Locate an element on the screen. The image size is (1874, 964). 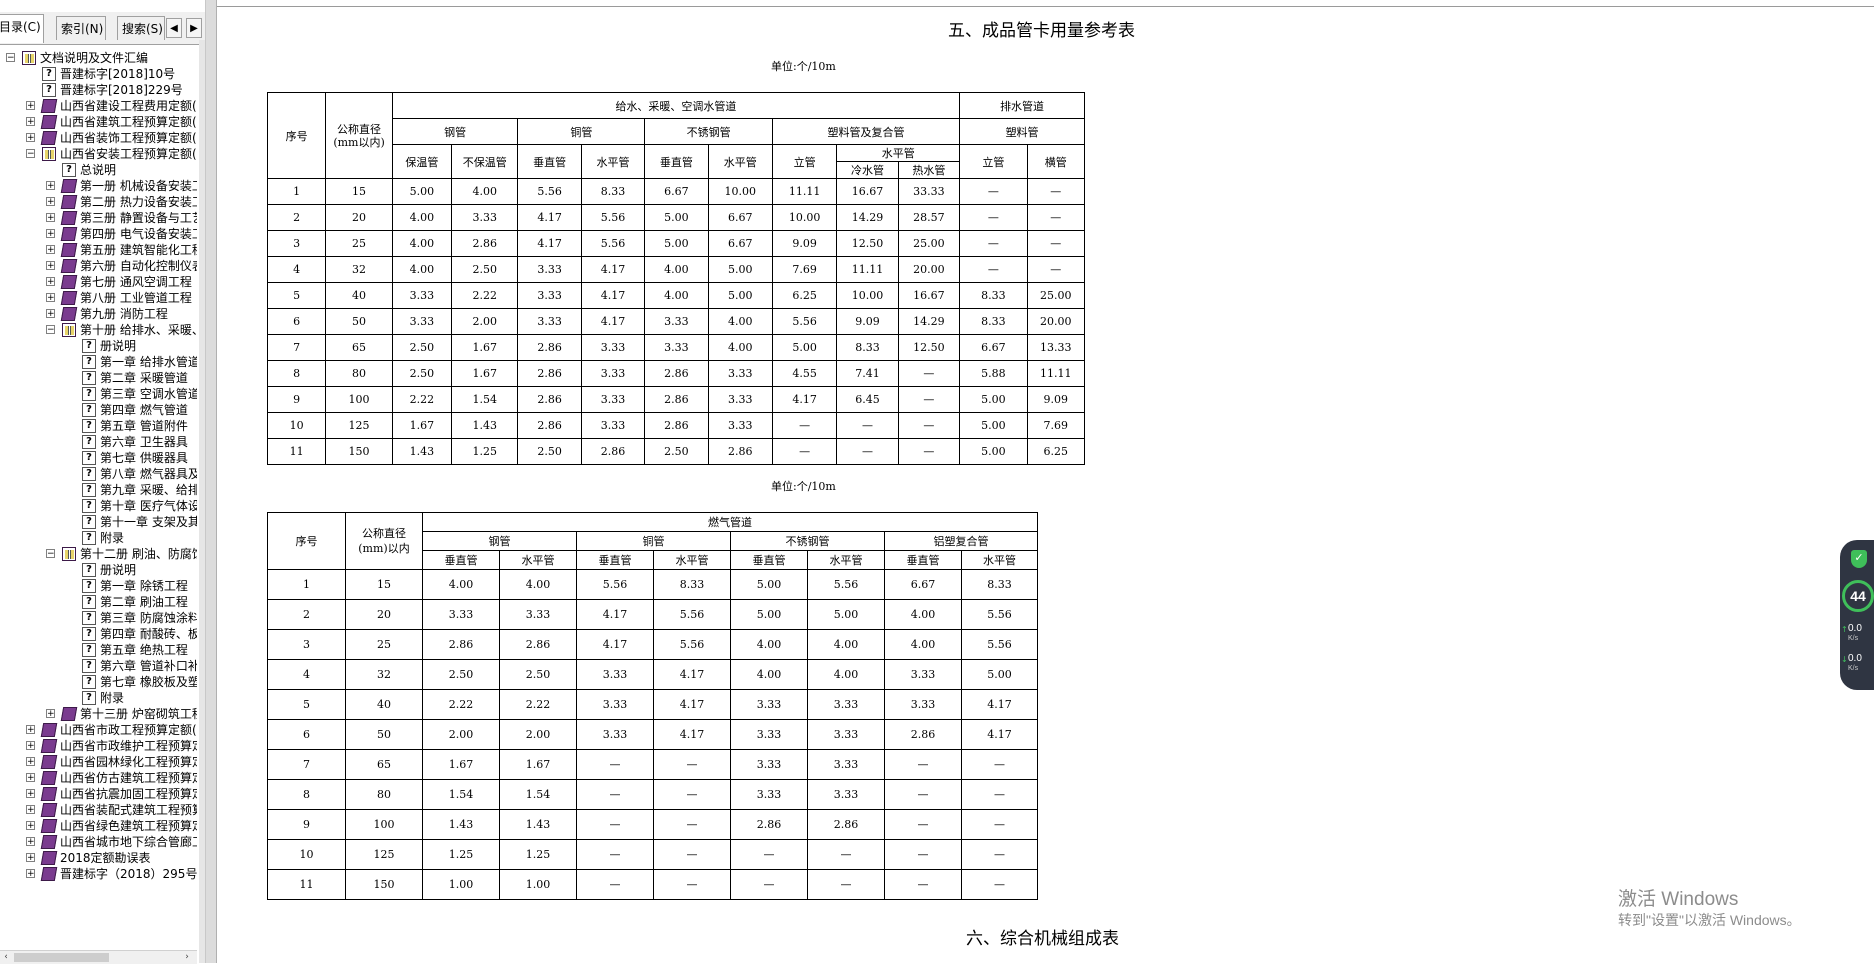
pane-splitter is located at coordinates (211, 481).